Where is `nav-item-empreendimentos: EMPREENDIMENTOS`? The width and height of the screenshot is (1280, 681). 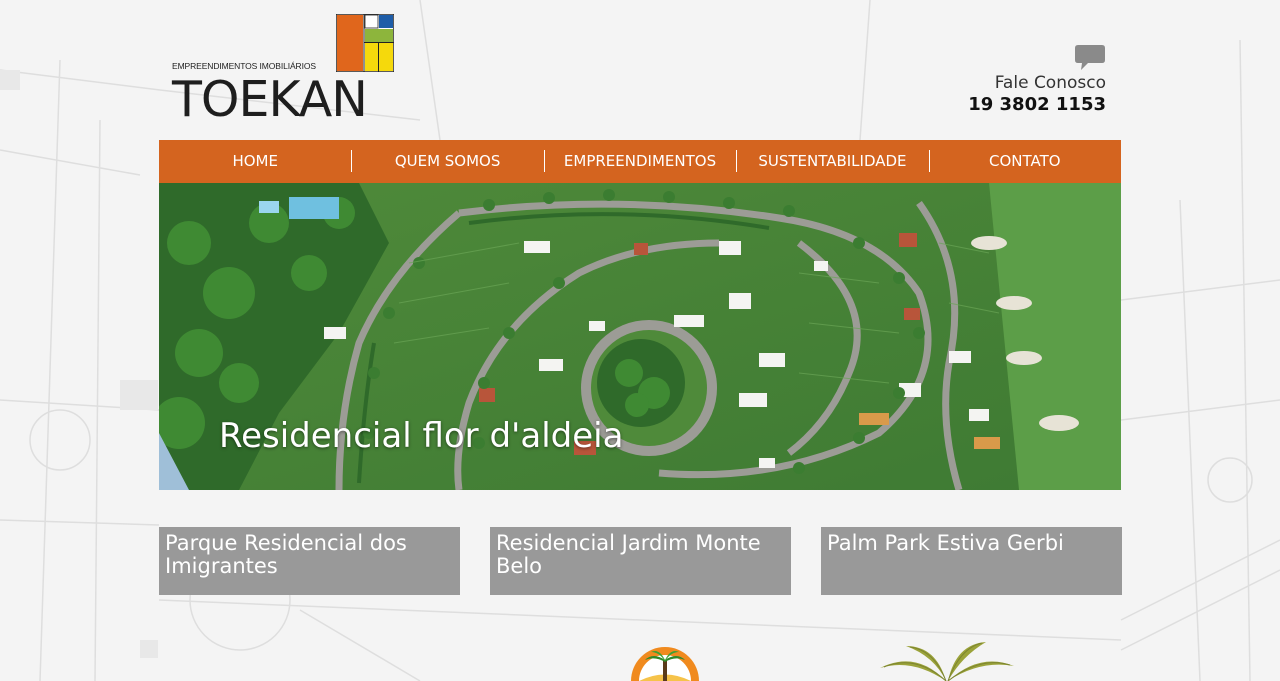 nav-item-empreendimentos: EMPREENDIMENTOS is located at coordinates (639, 161).